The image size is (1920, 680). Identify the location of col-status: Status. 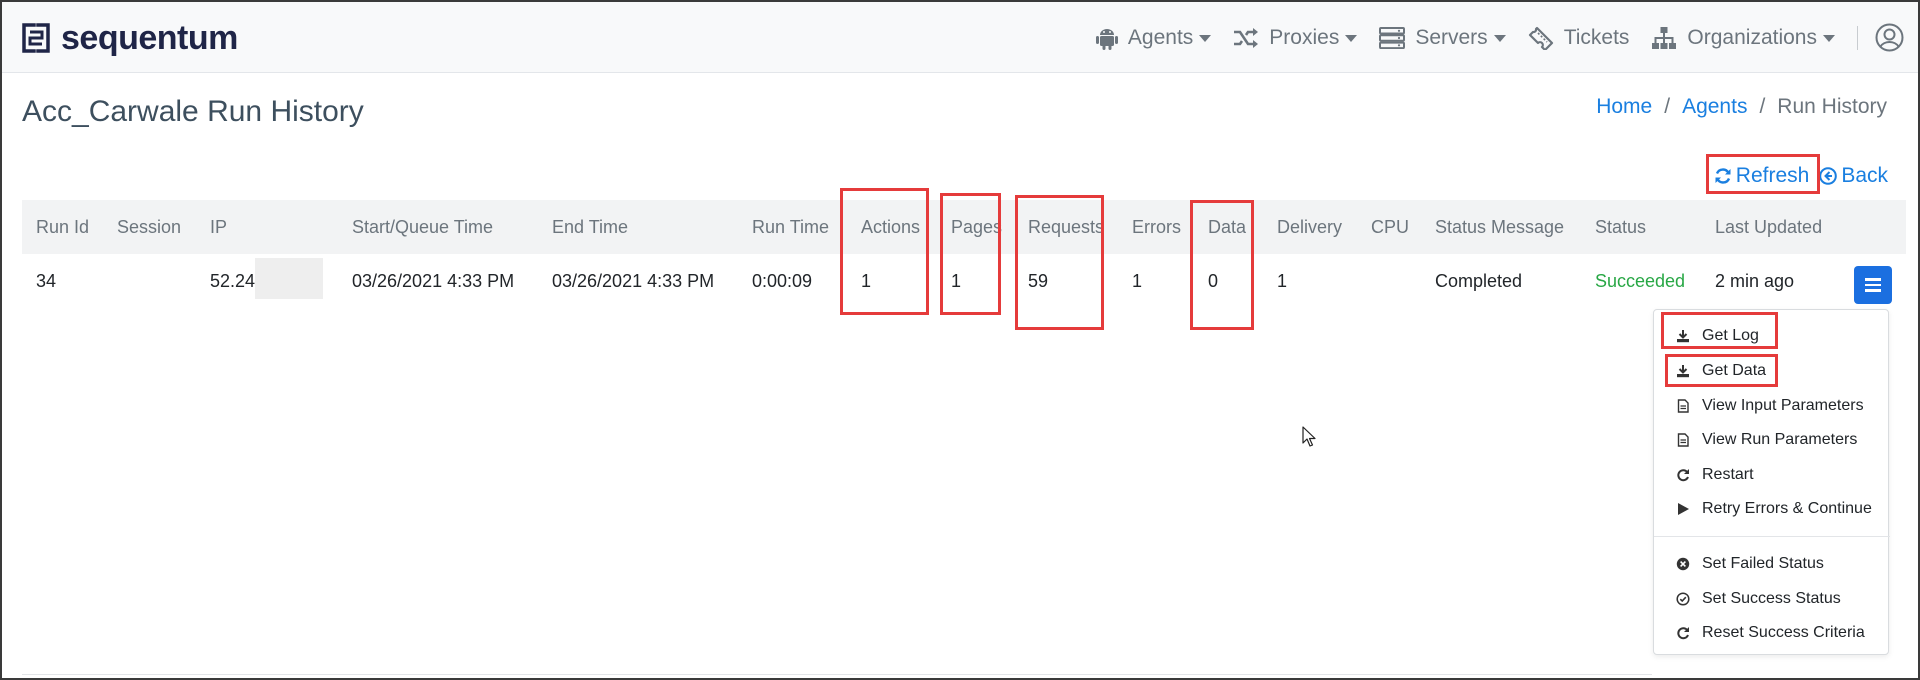
(1620, 227).